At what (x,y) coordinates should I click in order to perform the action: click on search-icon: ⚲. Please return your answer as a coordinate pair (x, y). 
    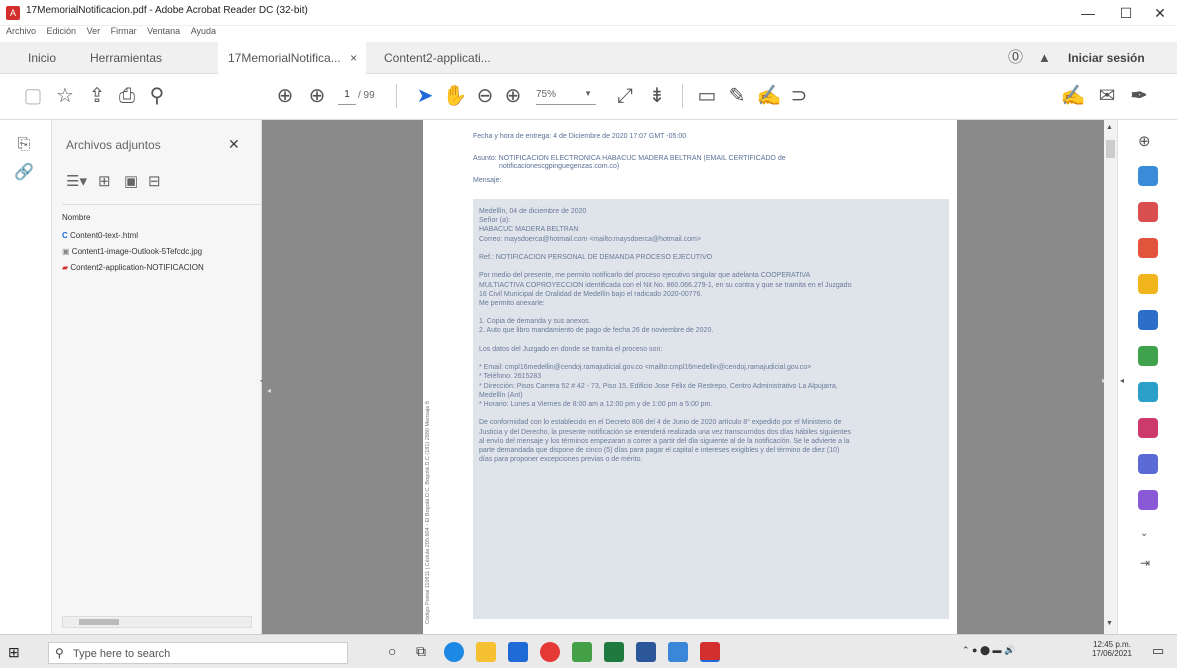
    Looking at the image, I should click on (157, 96).